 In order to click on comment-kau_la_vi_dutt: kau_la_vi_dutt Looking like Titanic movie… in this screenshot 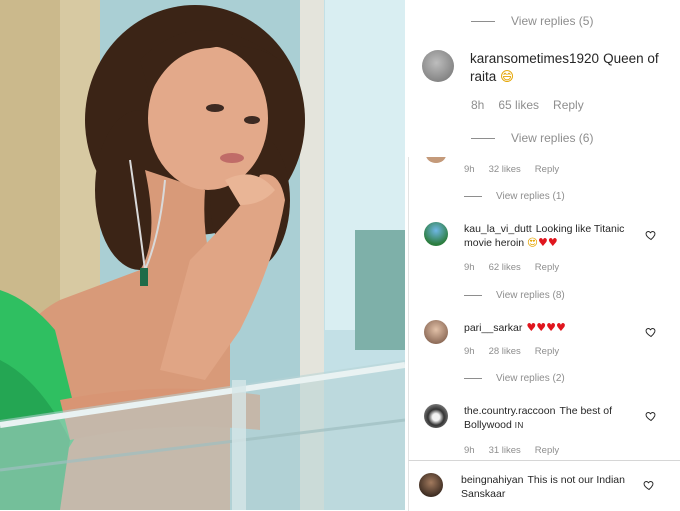, I will do `click(539, 236)`.